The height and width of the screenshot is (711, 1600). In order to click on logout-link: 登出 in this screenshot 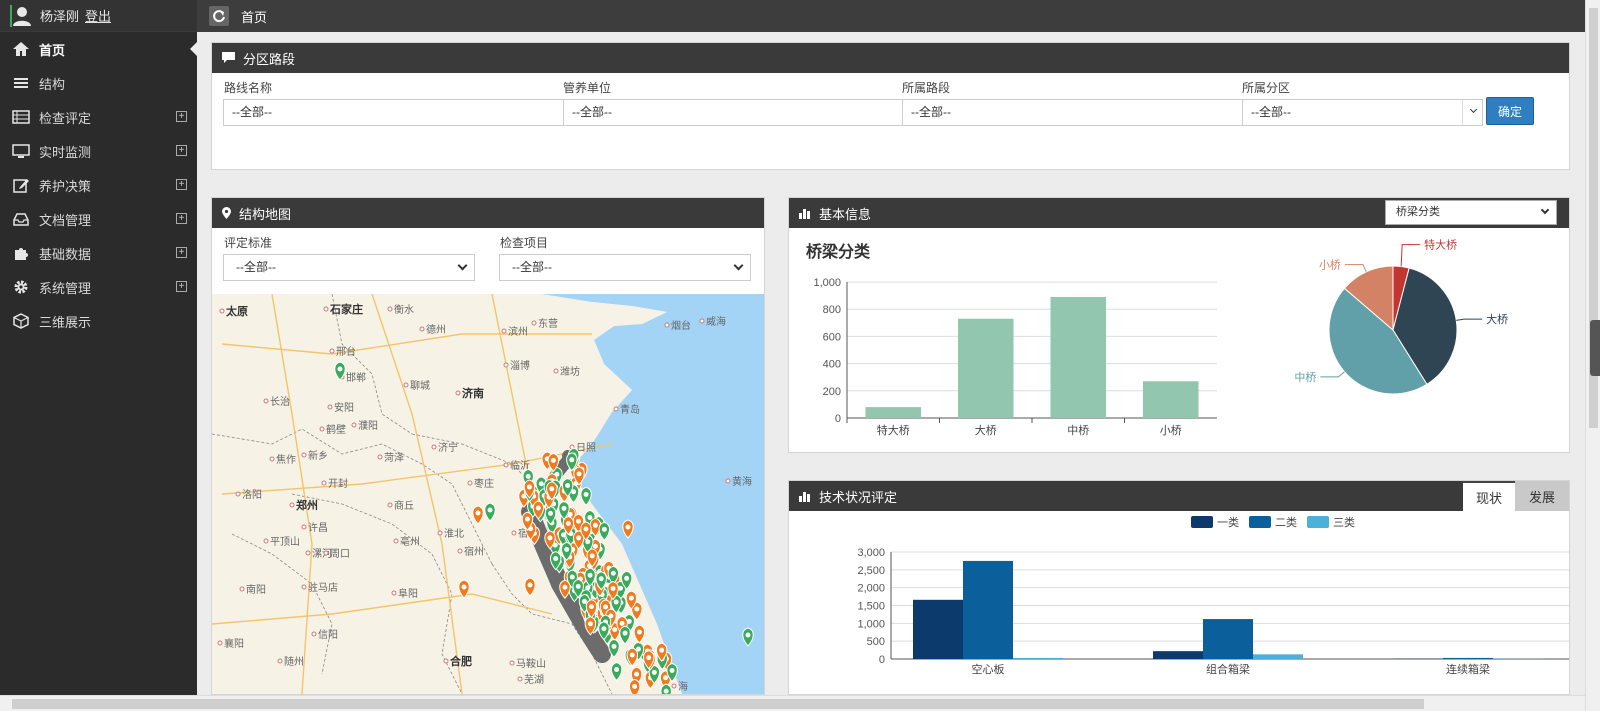, I will do `click(98, 15)`.